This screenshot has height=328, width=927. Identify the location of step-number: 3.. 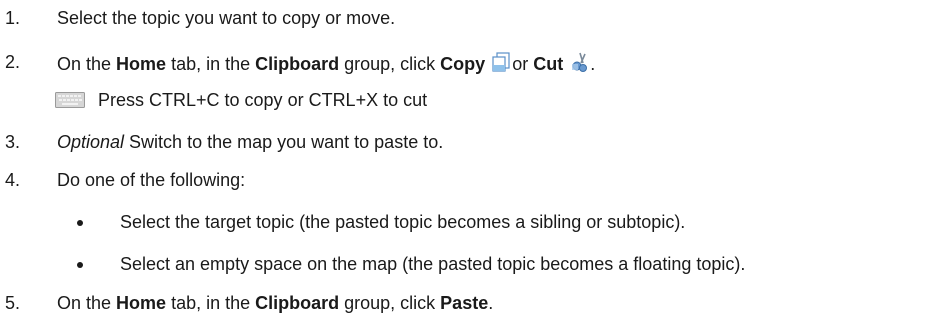
(13, 142).